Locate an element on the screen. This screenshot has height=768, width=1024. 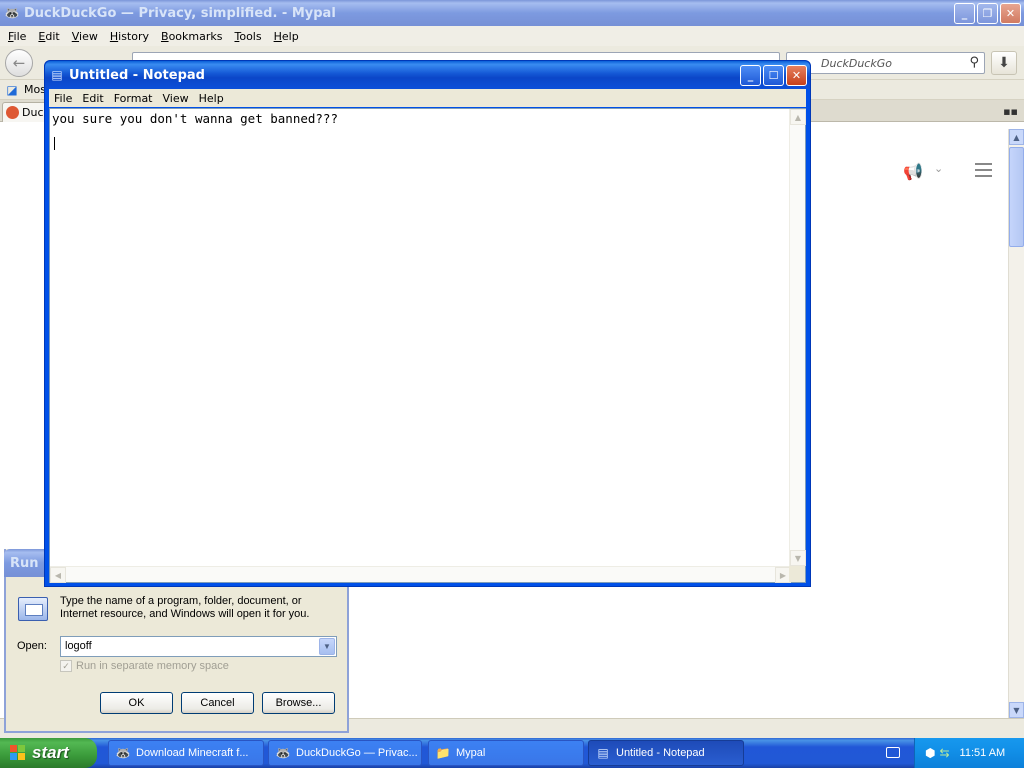
notepad-vertical-scrollbar: ▲ ▼ is located at coordinates (797, 337).